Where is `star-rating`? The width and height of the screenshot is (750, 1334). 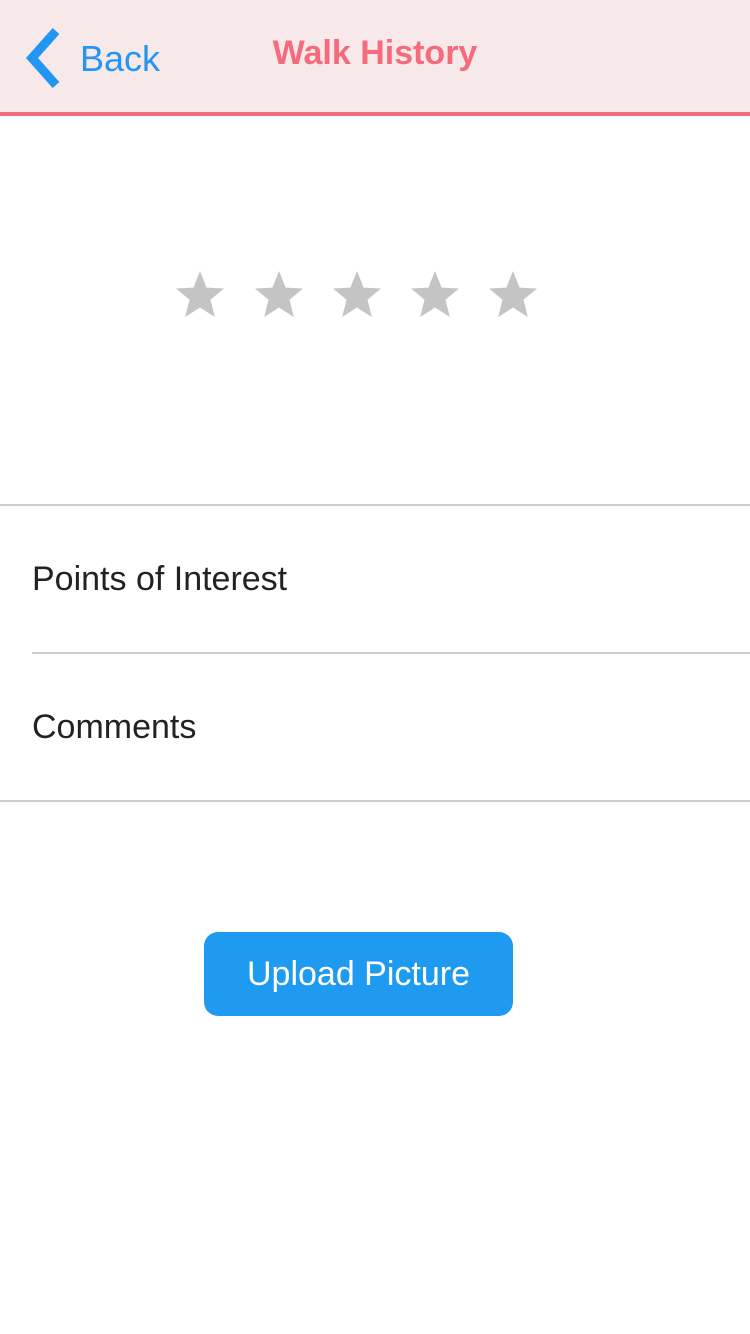
star-rating is located at coordinates (375, 298).